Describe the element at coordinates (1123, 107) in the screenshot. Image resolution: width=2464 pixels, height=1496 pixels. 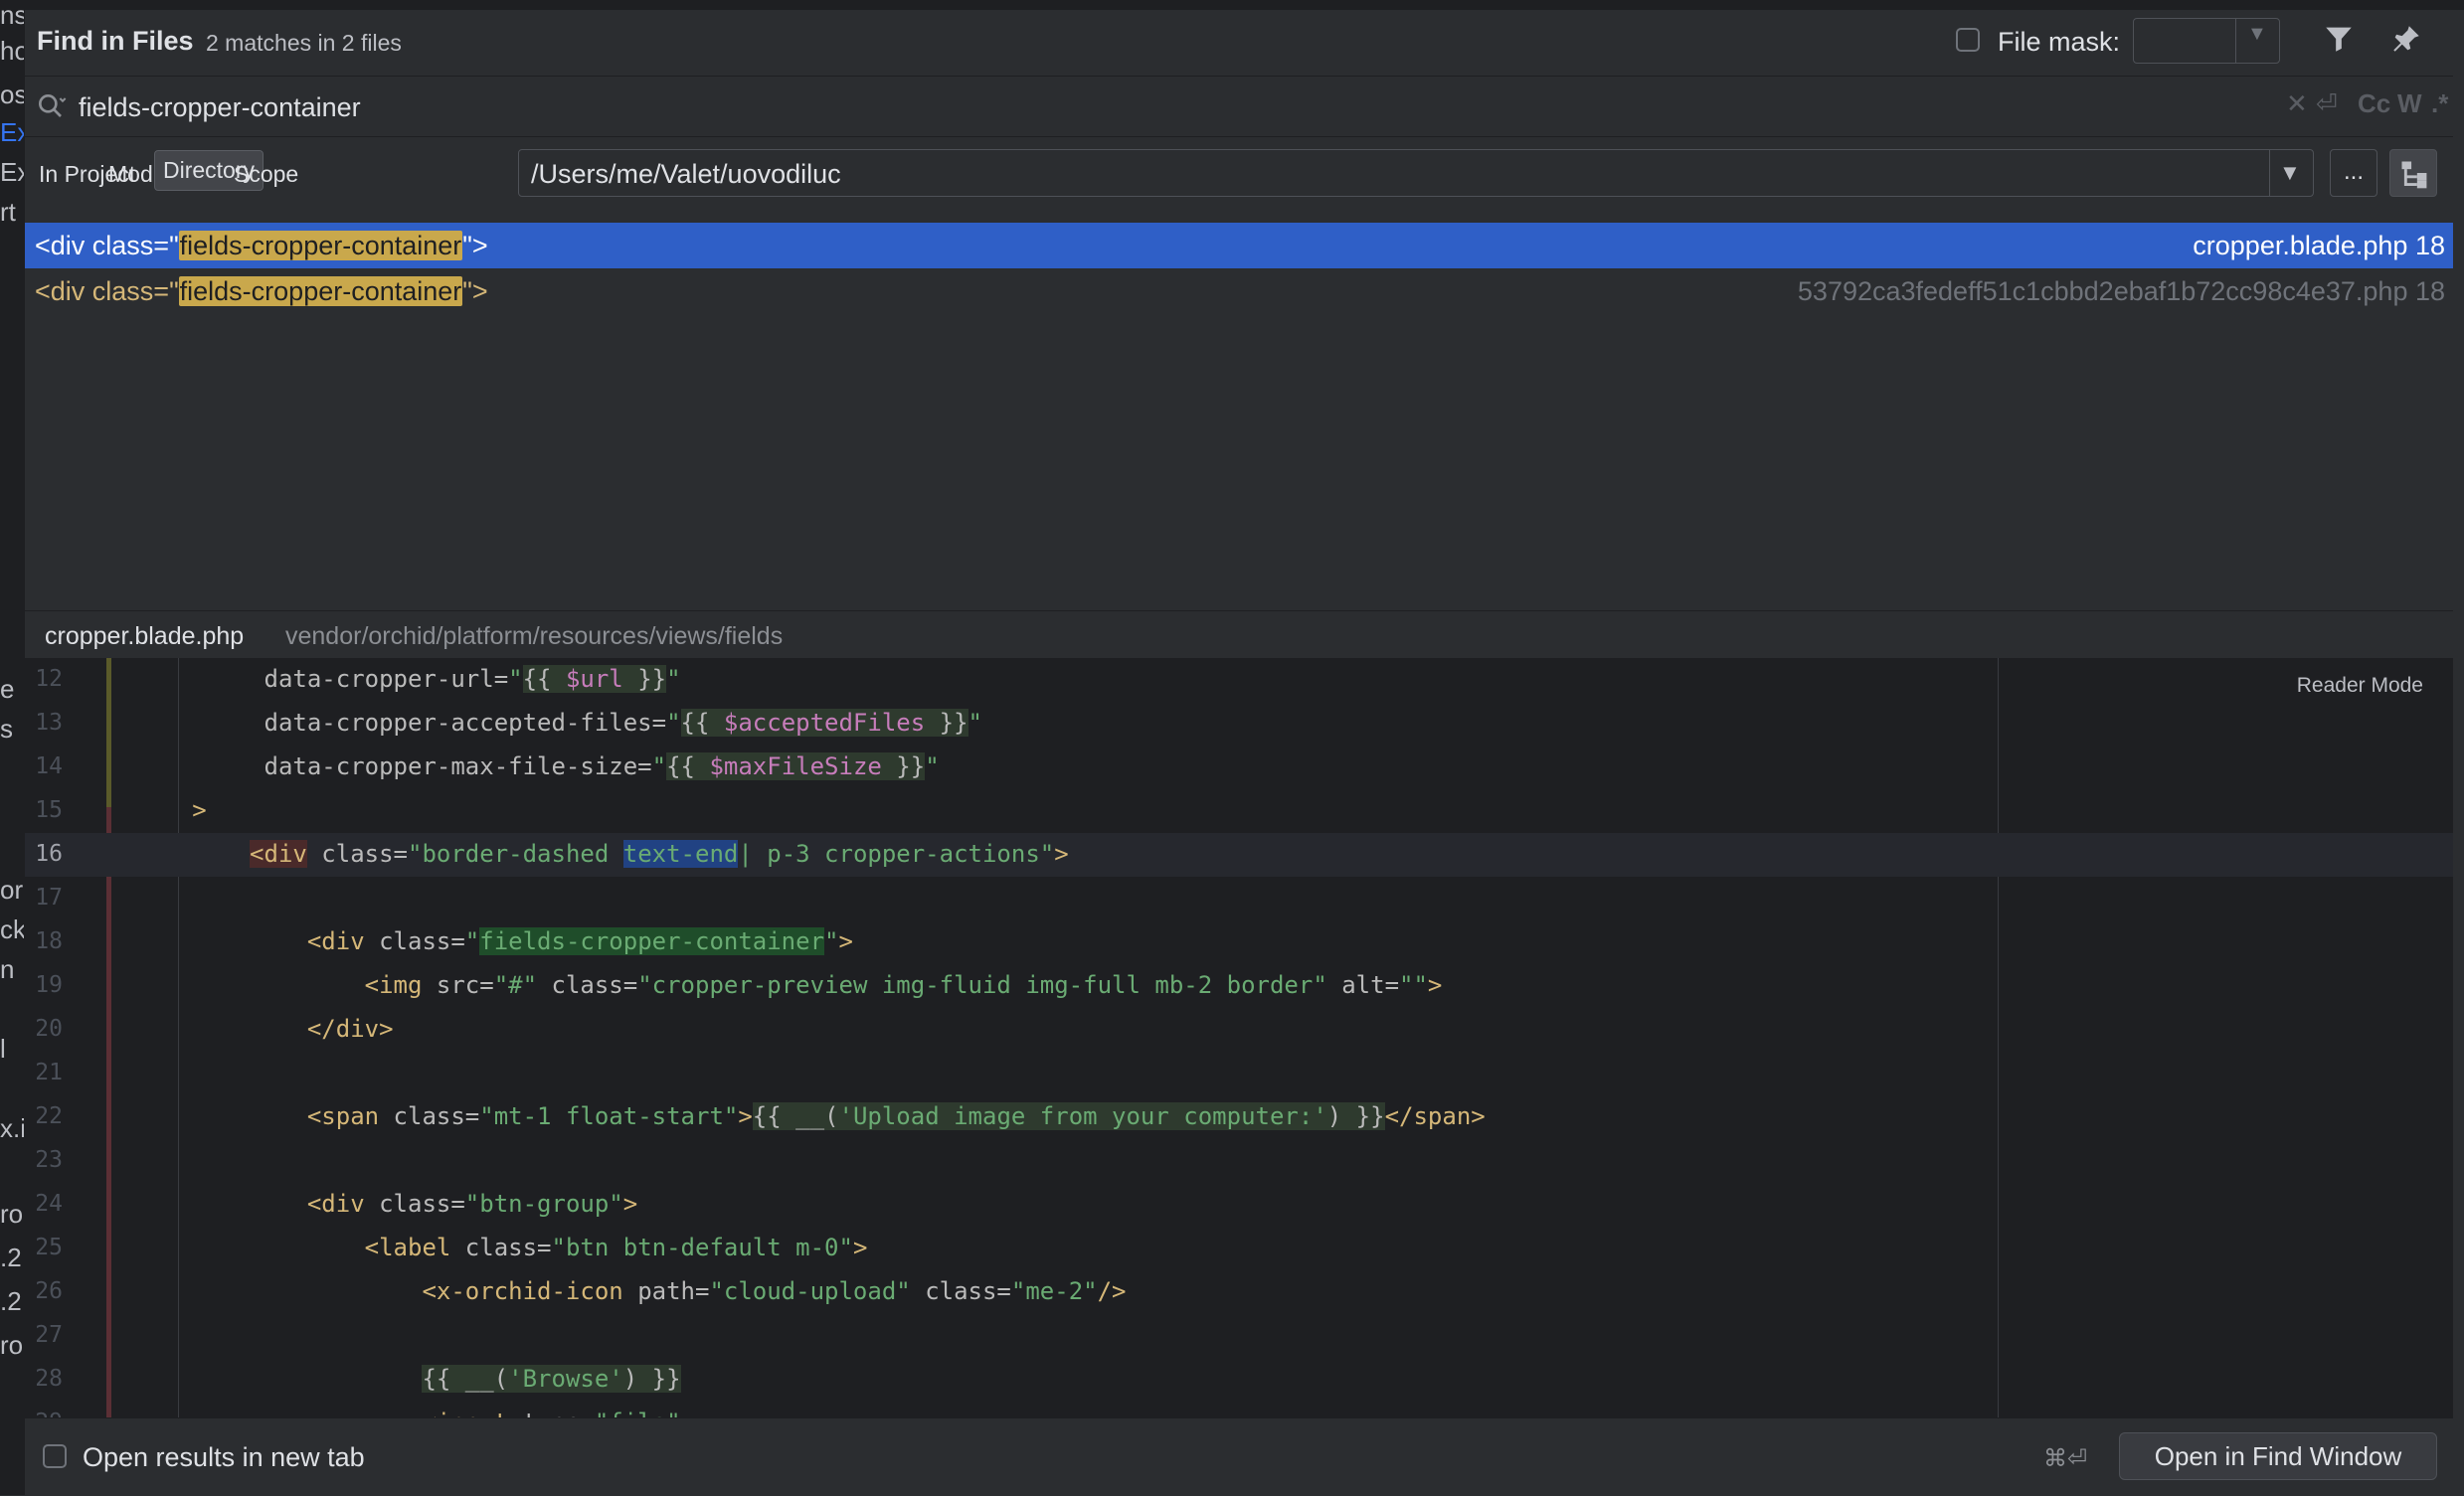
I see `search-input` at that location.